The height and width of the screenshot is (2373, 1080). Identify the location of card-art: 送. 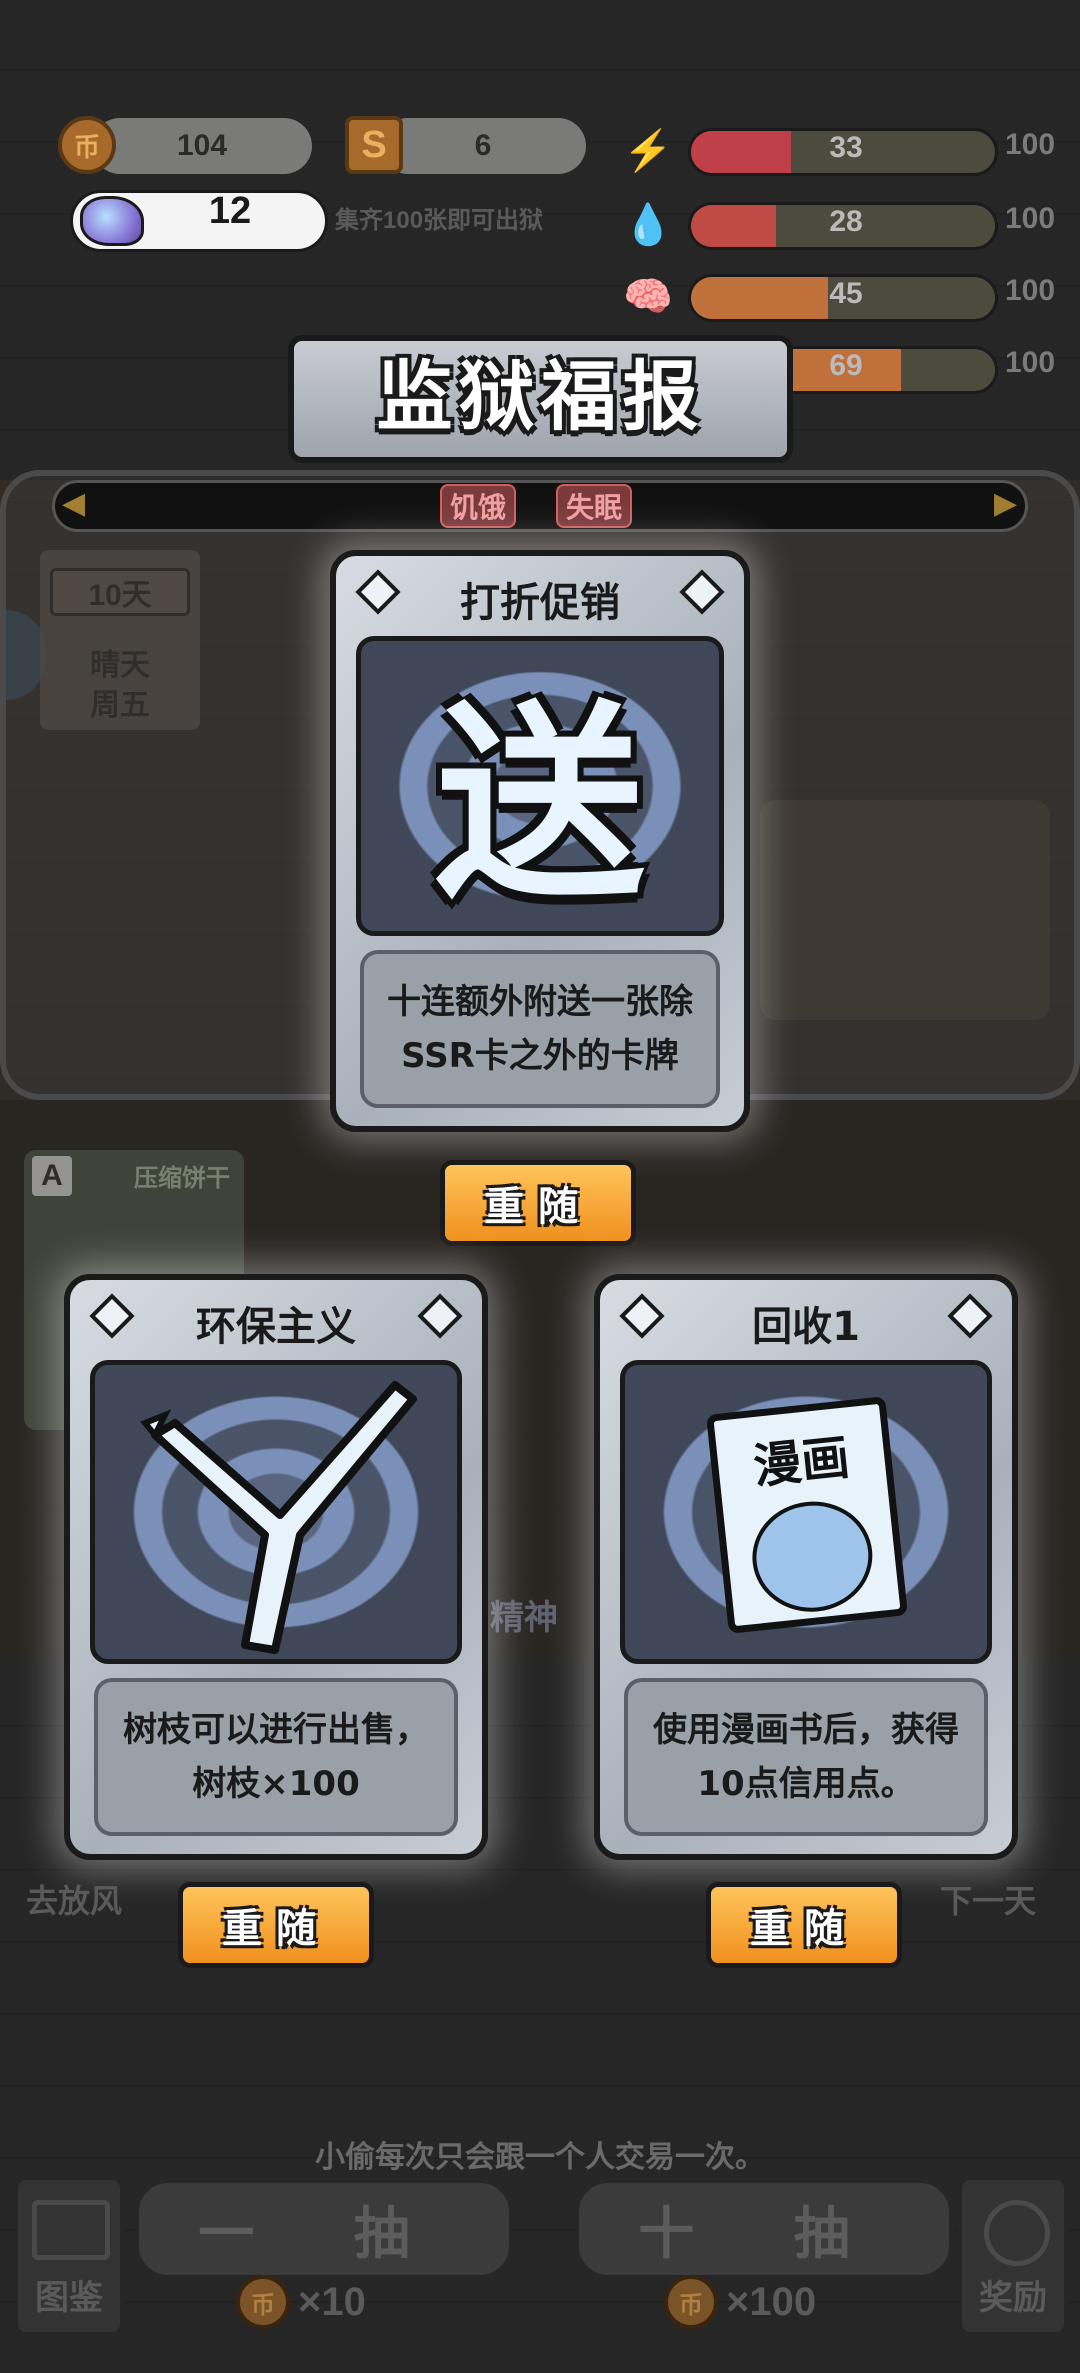
(540, 786).